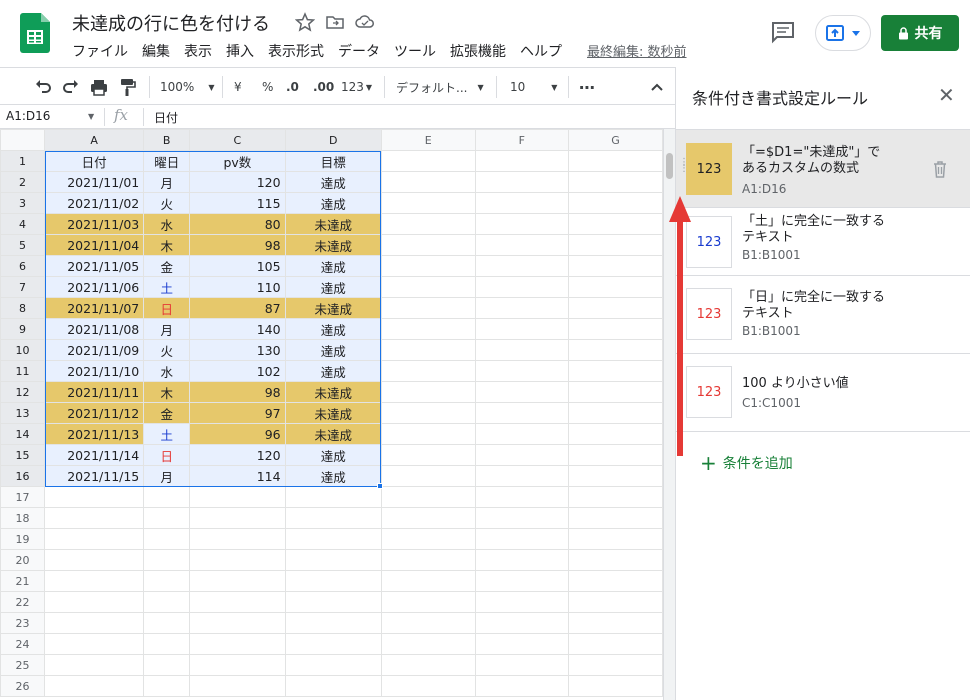 This screenshot has width=970, height=700. I want to click on row-header: 9, so click(22, 329).